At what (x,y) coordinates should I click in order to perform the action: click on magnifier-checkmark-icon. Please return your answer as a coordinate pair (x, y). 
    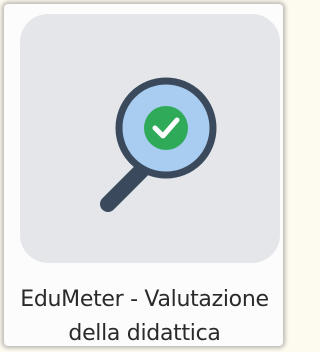
    Looking at the image, I should click on (158, 144).